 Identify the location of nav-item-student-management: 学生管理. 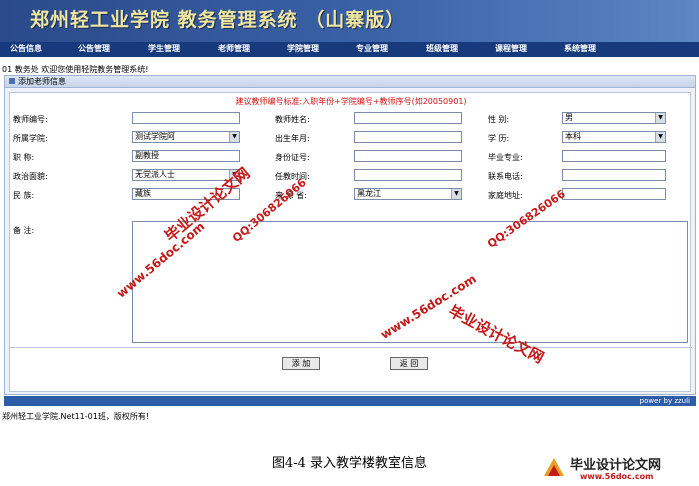
(164, 48).